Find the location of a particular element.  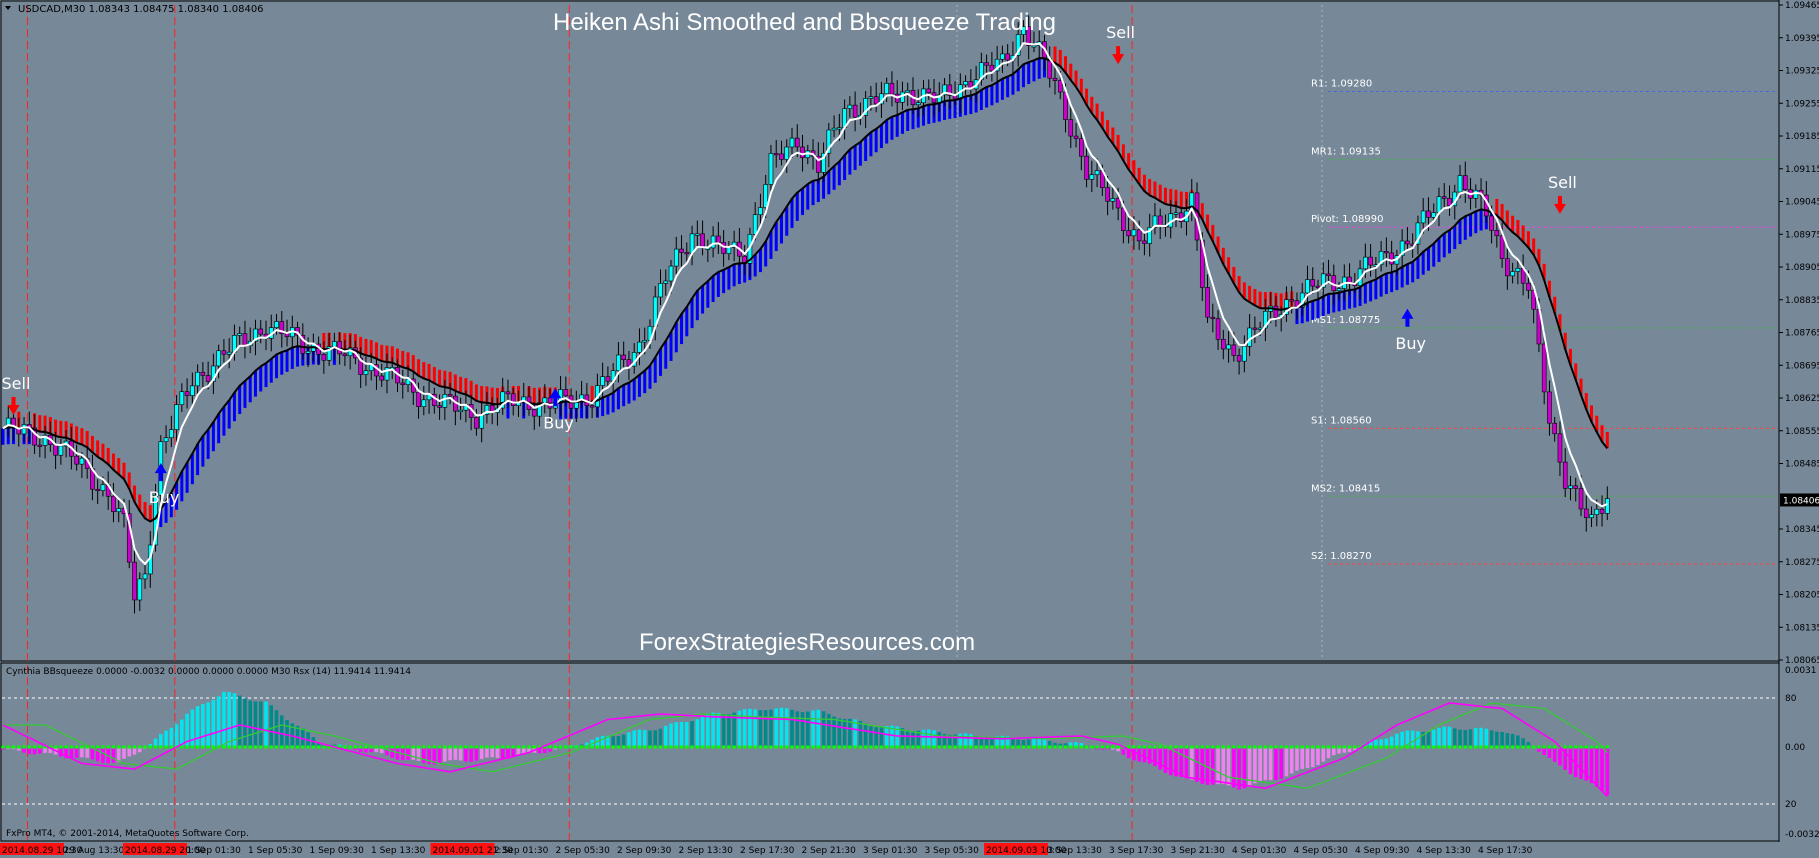

x-tick-label: 1 Sep 01:30 is located at coordinates (214, 851).